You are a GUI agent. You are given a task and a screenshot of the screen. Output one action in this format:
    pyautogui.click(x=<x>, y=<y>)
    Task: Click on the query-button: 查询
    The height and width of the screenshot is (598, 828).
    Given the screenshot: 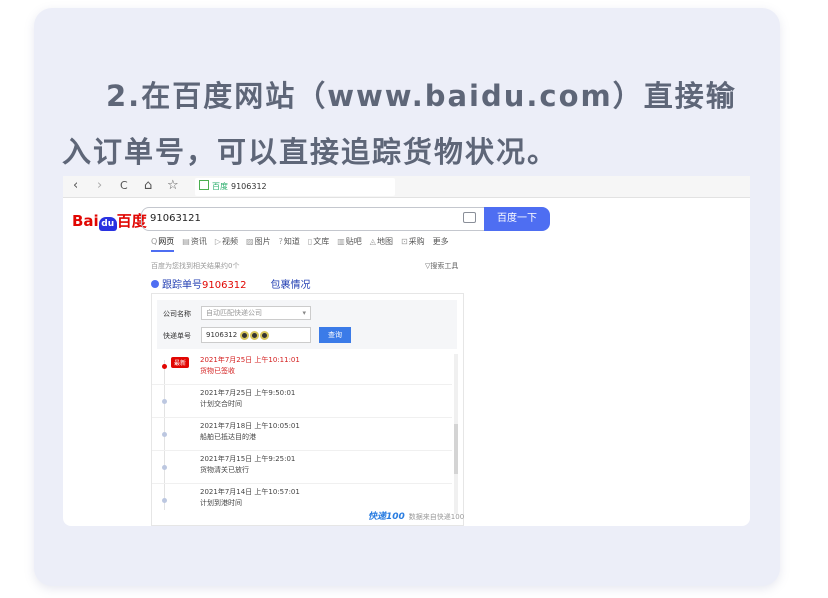 What is the action you would take?
    pyautogui.click(x=335, y=335)
    